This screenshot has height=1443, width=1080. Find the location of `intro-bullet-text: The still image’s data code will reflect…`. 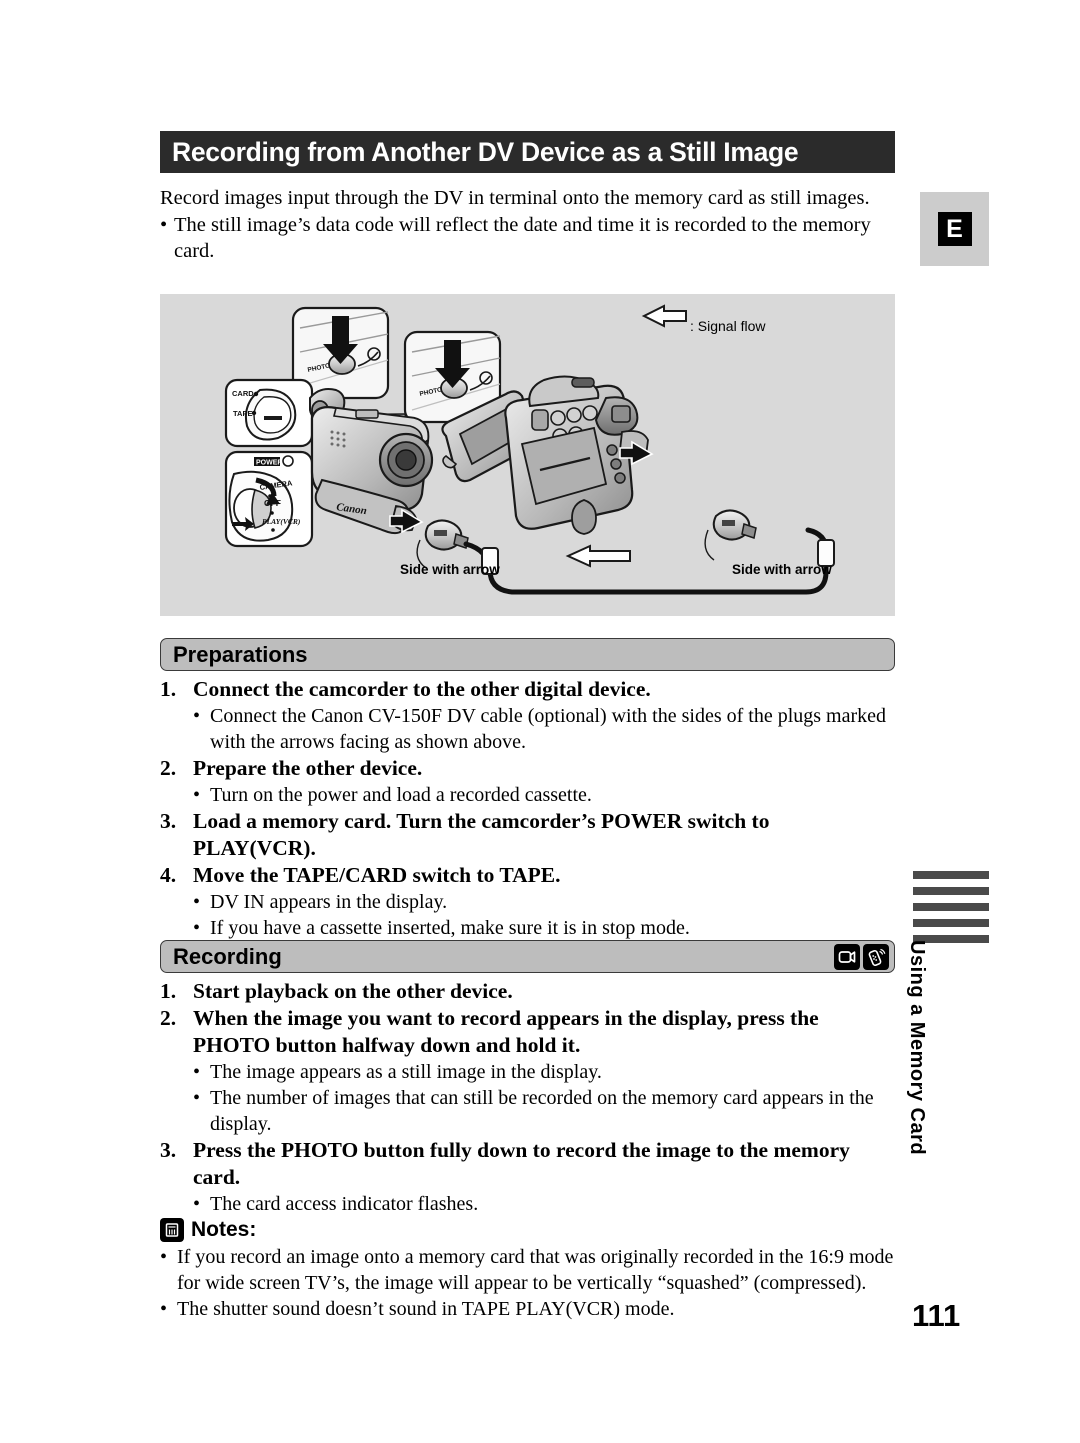

intro-bullet-text: The still image’s data code will reflect… is located at coordinates (522, 238).